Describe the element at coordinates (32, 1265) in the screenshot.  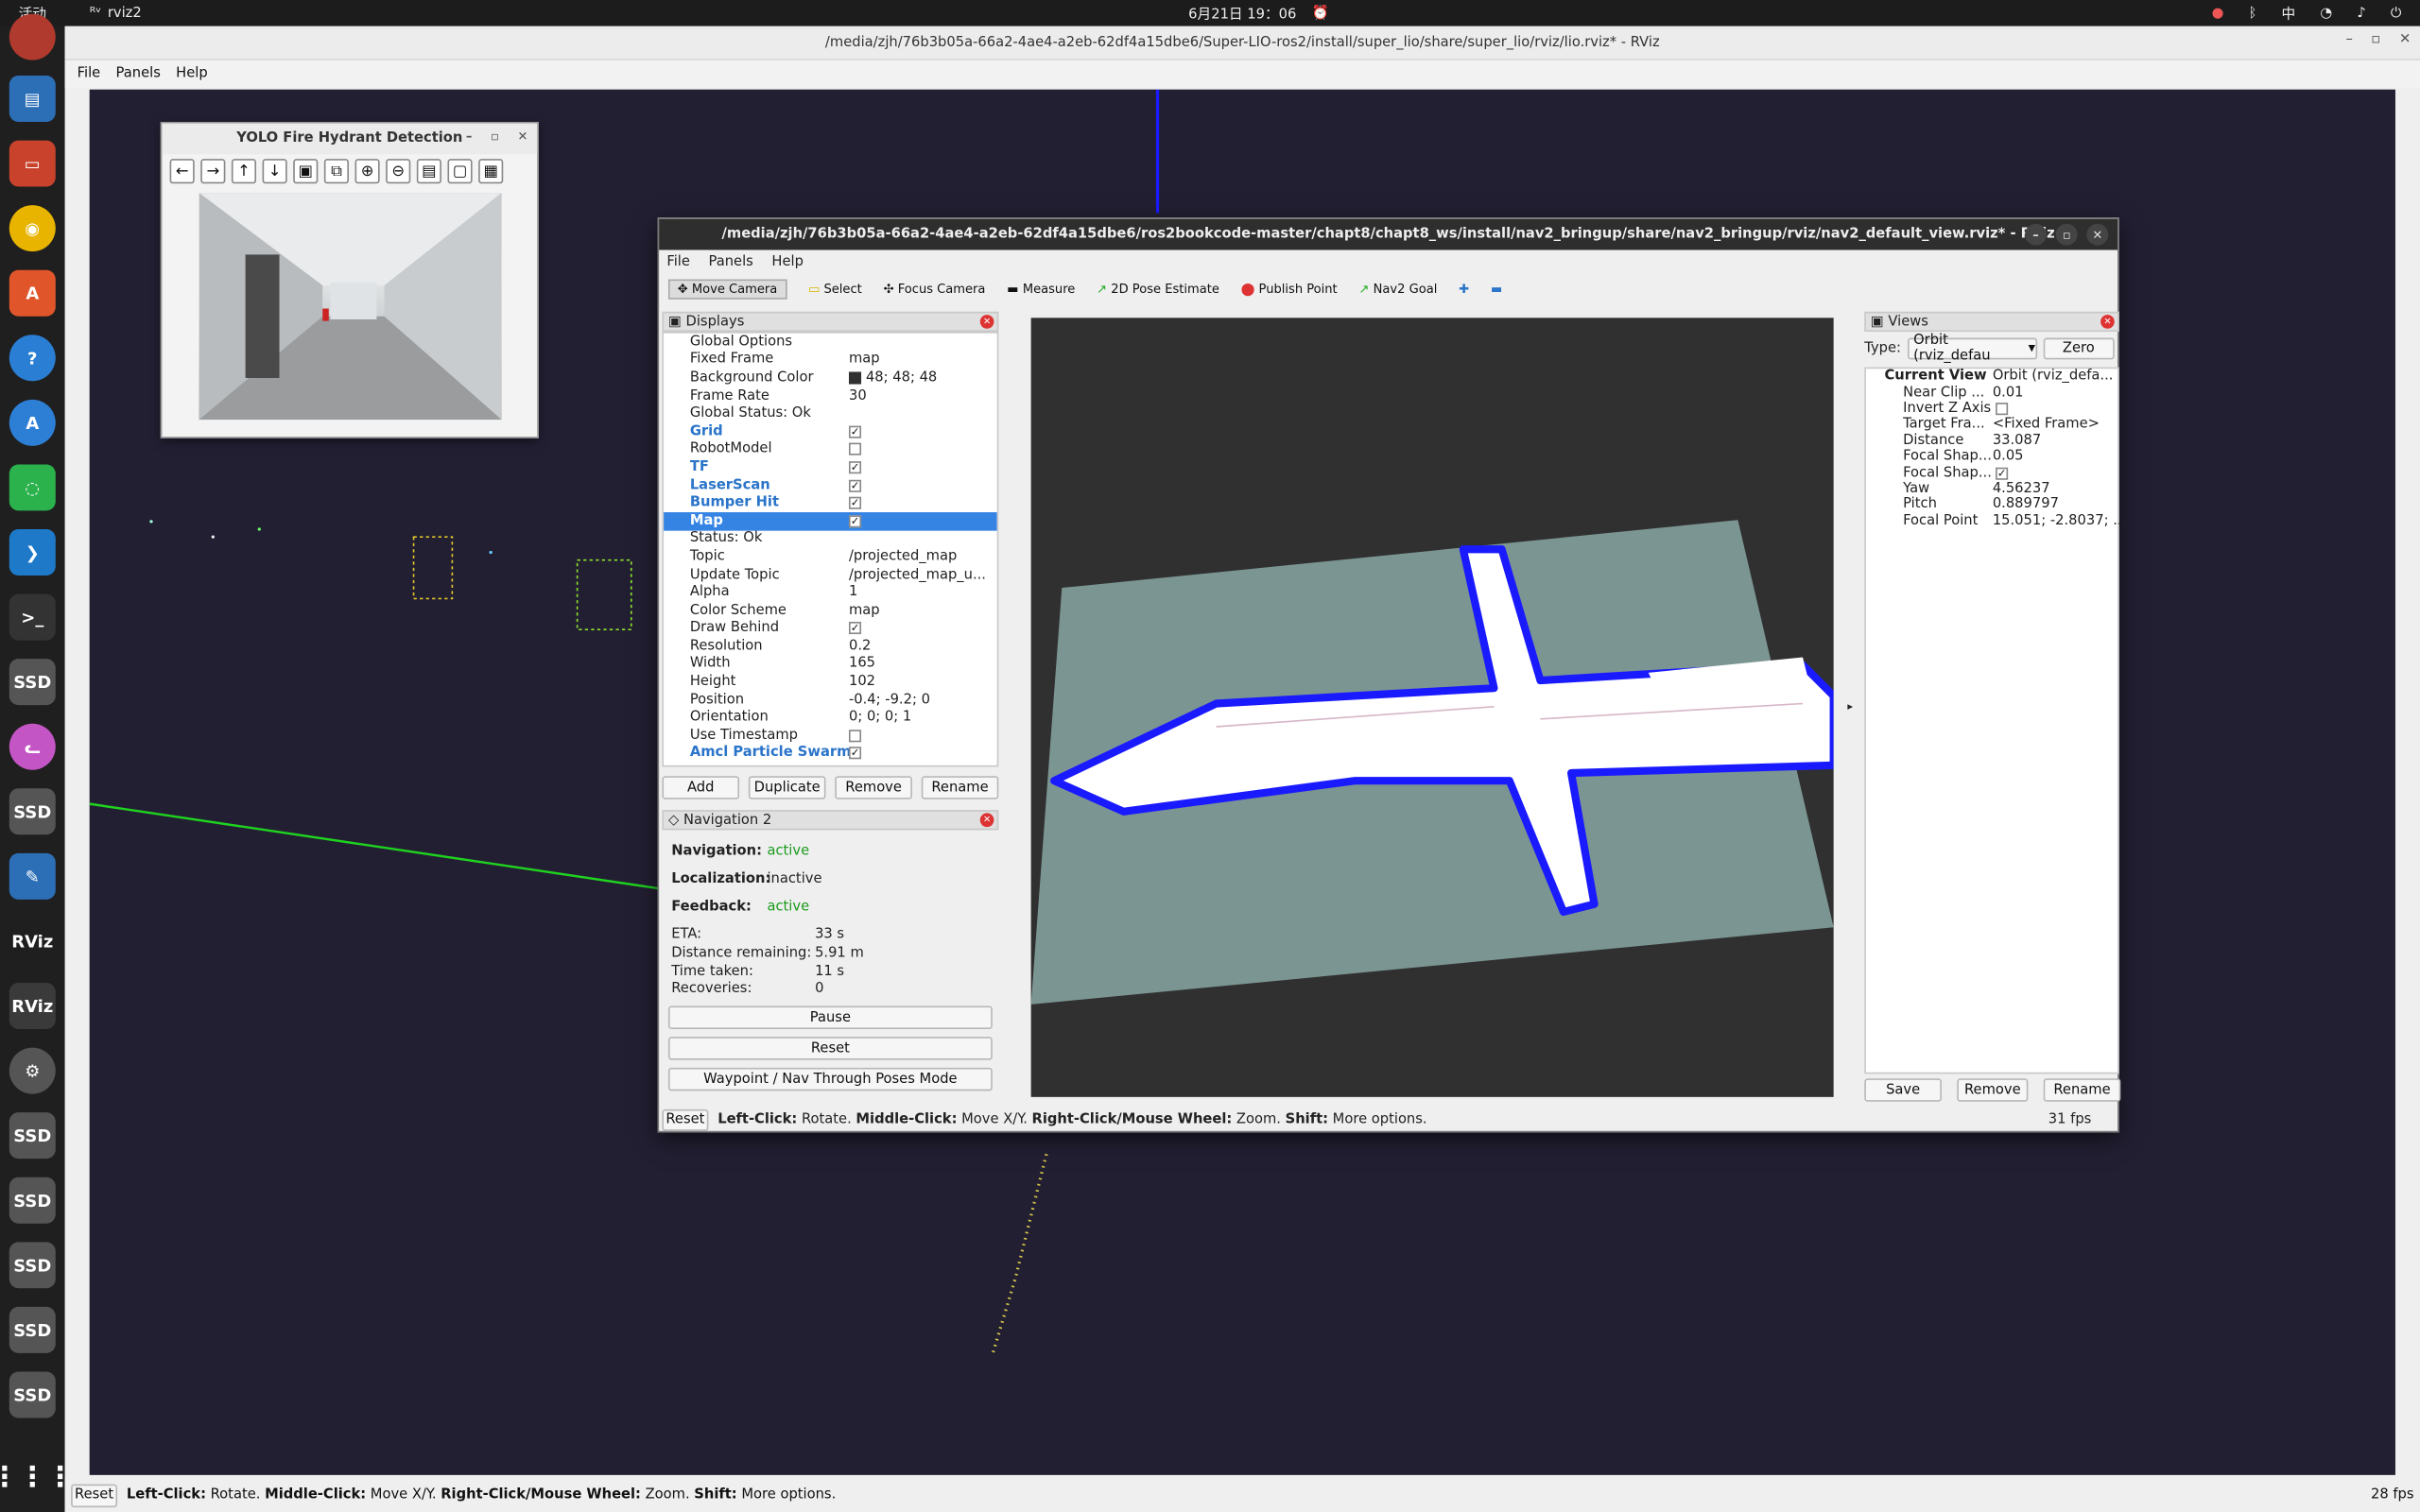
I see `ssd-drive-icon-5: SSD` at that location.